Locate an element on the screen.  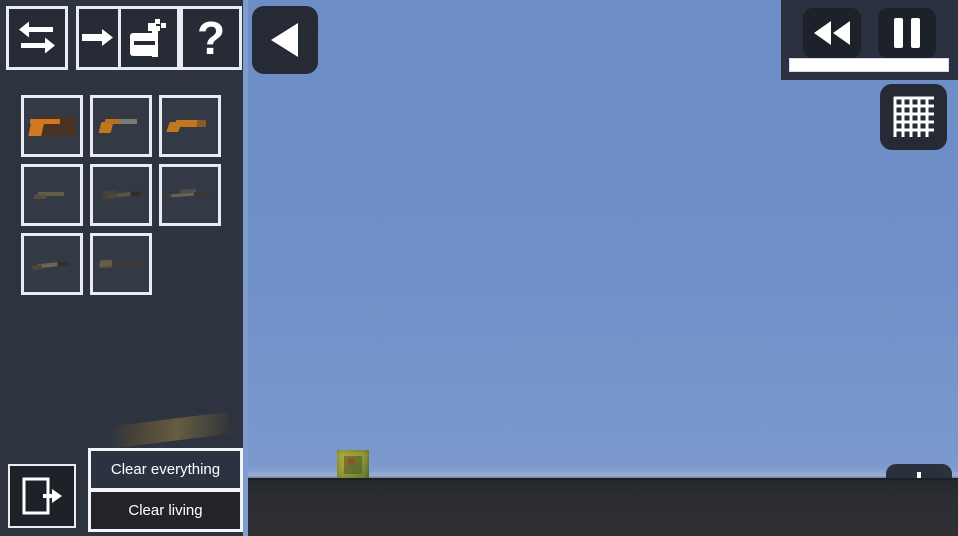
world-object-yellow-cube is located at coordinates (353, 465).